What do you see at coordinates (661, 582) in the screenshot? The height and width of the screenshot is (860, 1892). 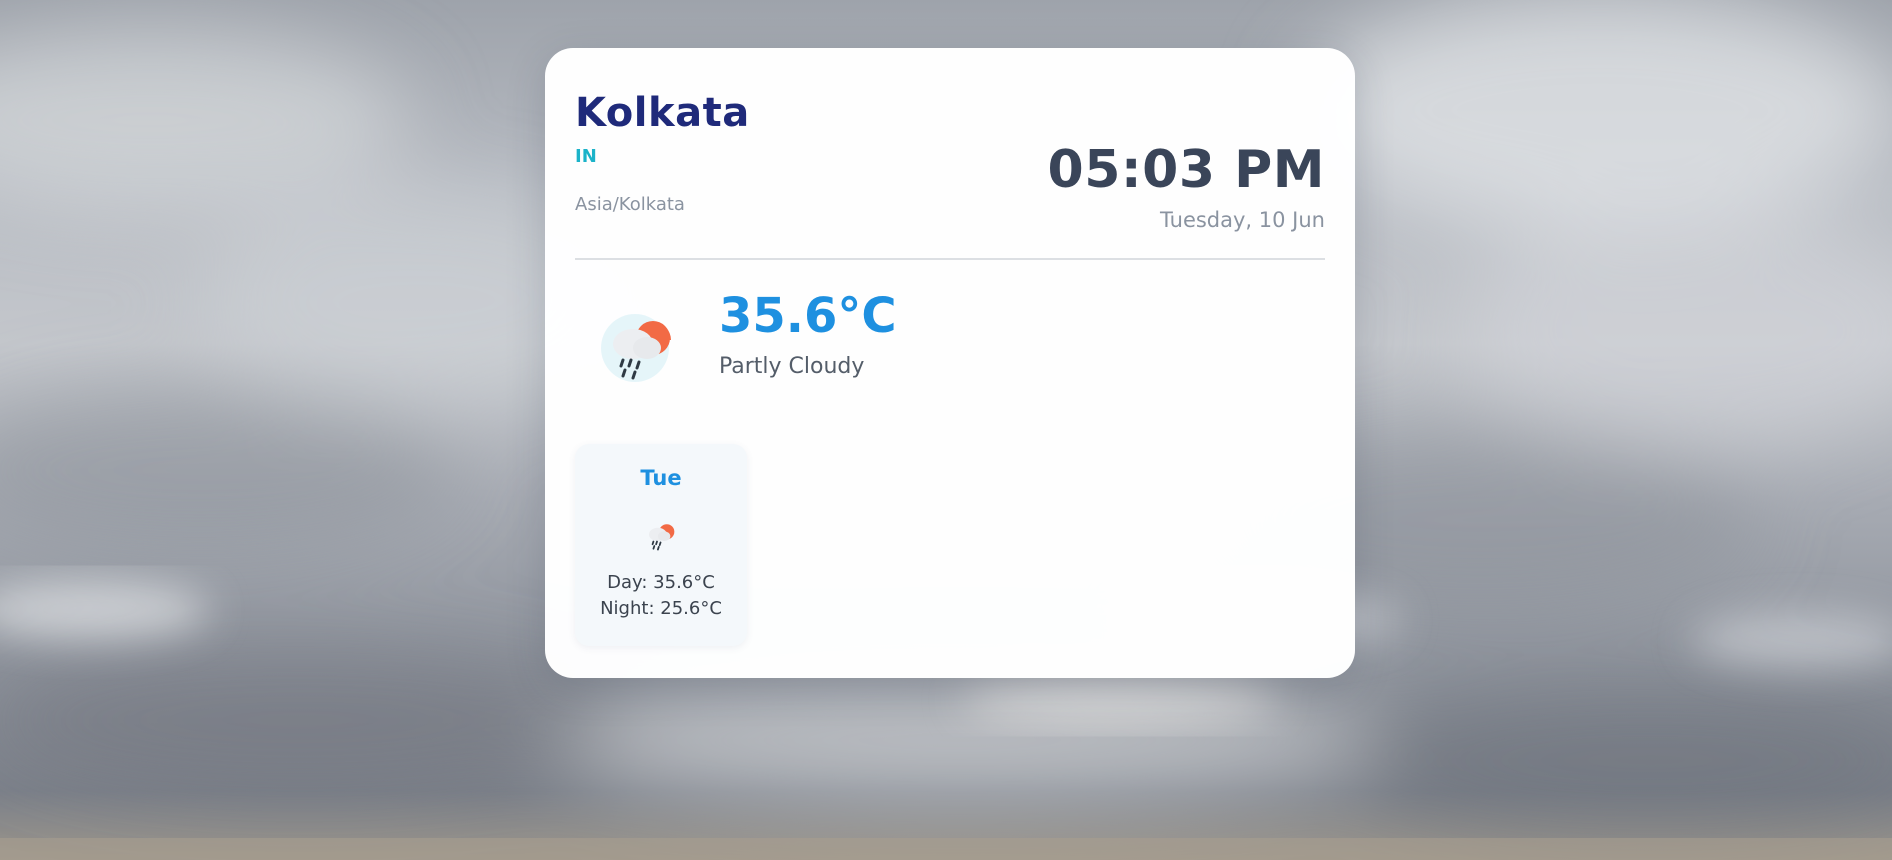 I see `forecast-day-temperature: Day: 35.6°C` at bounding box center [661, 582].